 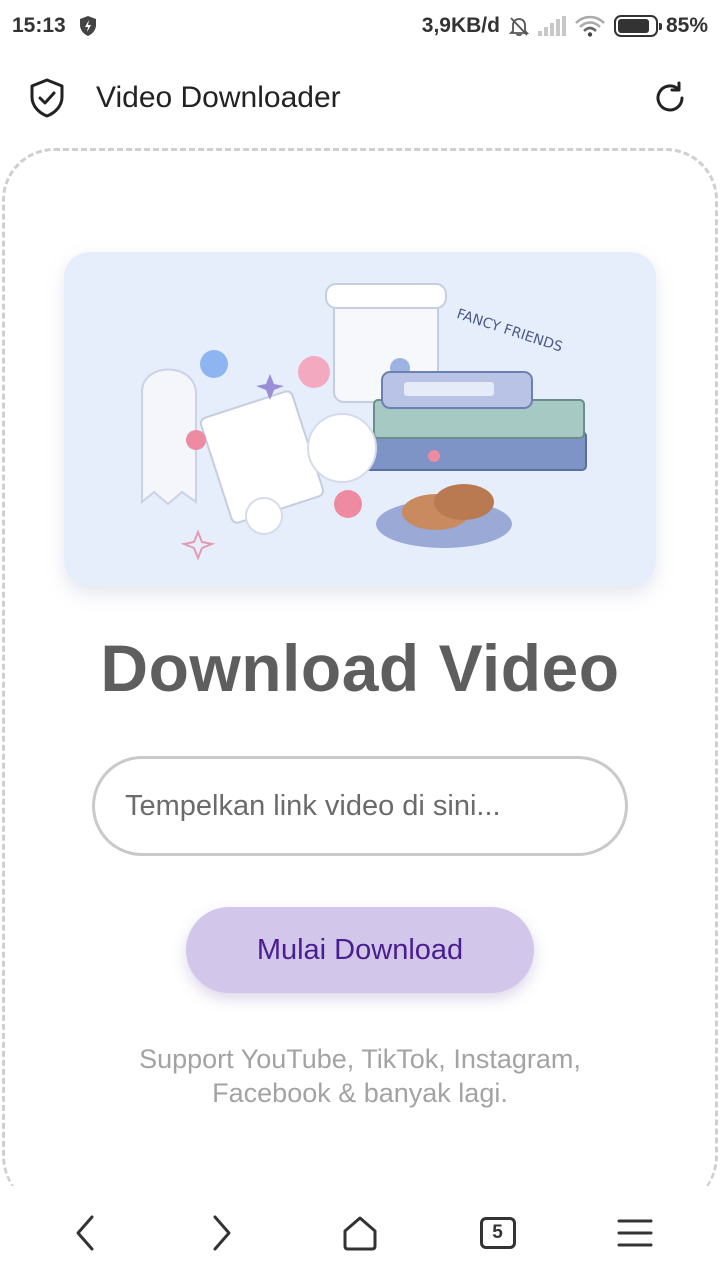 What do you see at coordinates (39, 25) in the screenshot?
I see `status-time: 15:13` at bounding box center [39, 25].